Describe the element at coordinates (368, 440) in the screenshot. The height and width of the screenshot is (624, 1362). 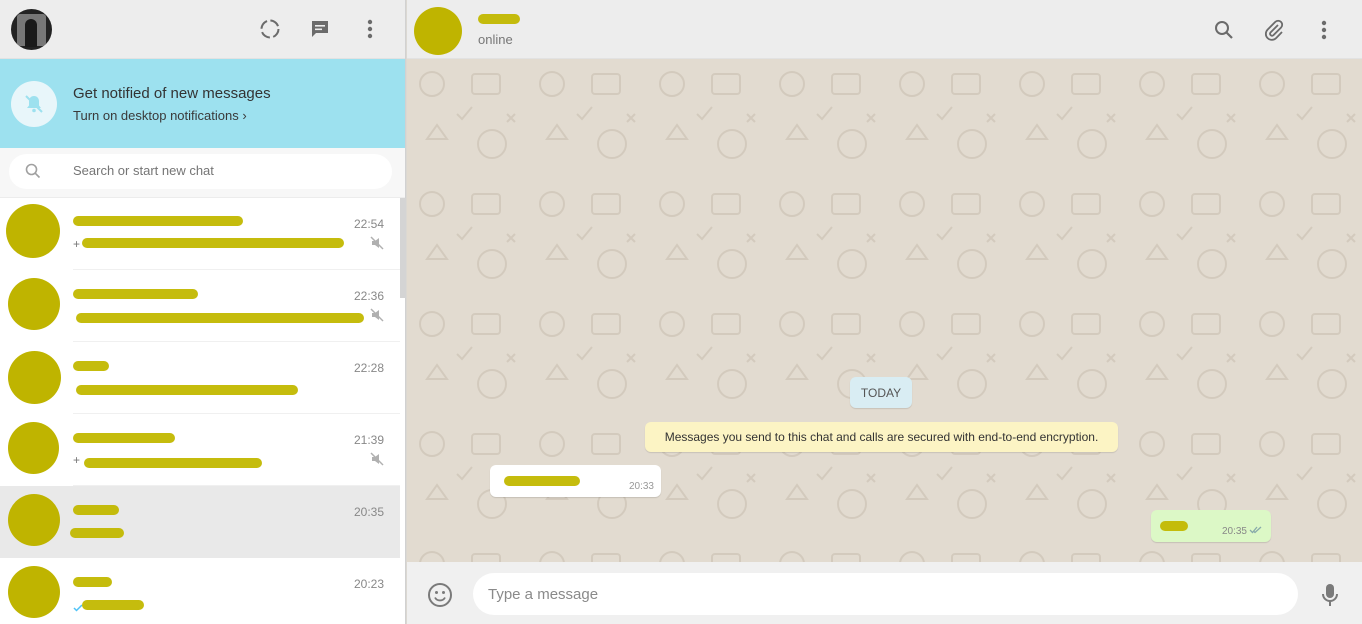
I see `chat-time: 21:39` at that location.